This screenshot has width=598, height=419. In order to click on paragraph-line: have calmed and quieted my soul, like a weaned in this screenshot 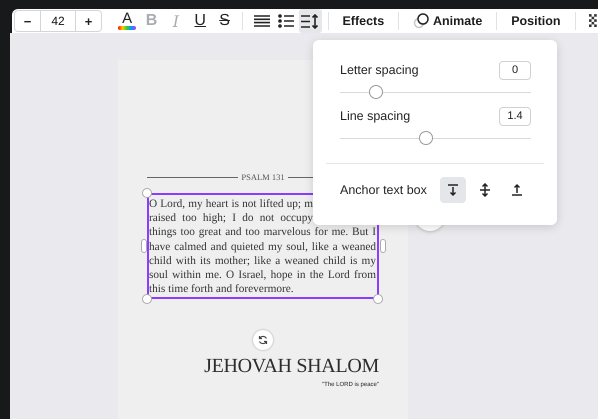, I will do `click(262, 247)`.